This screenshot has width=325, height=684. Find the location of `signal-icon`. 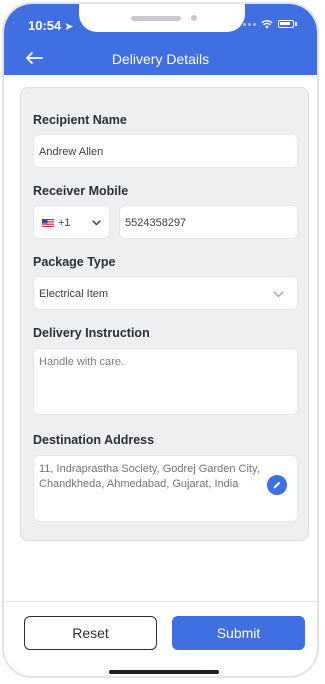

signal-icon is located at coordinates (247, 24).